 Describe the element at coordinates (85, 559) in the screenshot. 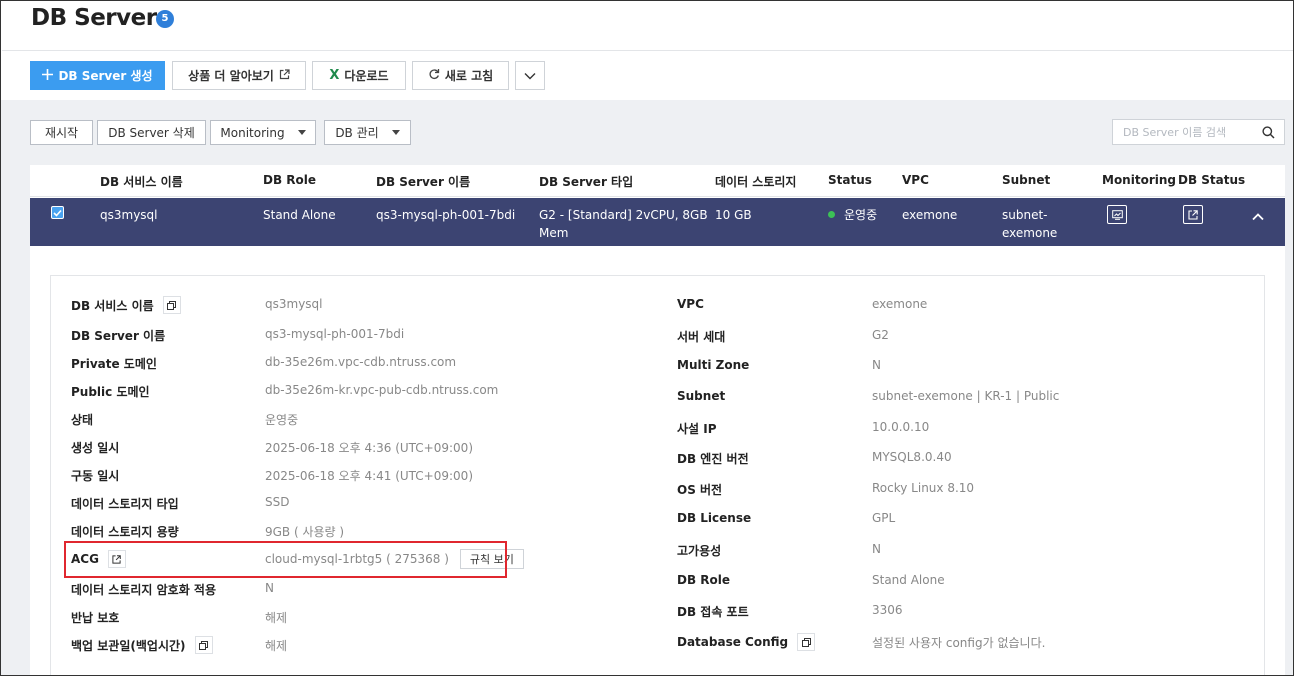

I see `label-text: ACG` at that location.